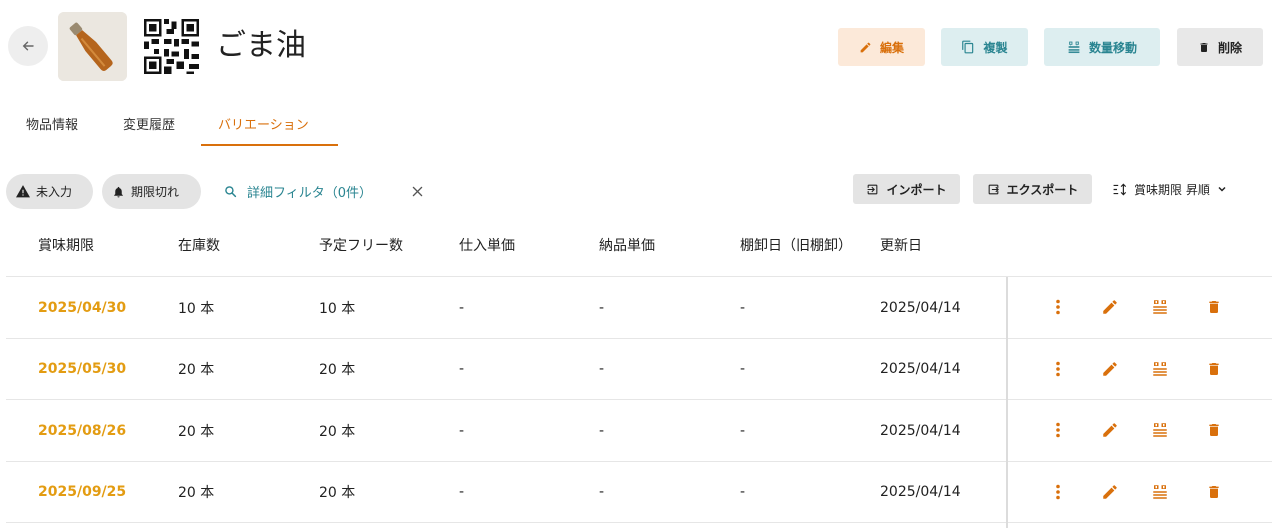  I want to click on sort-selector: 賞味期限 昇順, so click(1170, 189).